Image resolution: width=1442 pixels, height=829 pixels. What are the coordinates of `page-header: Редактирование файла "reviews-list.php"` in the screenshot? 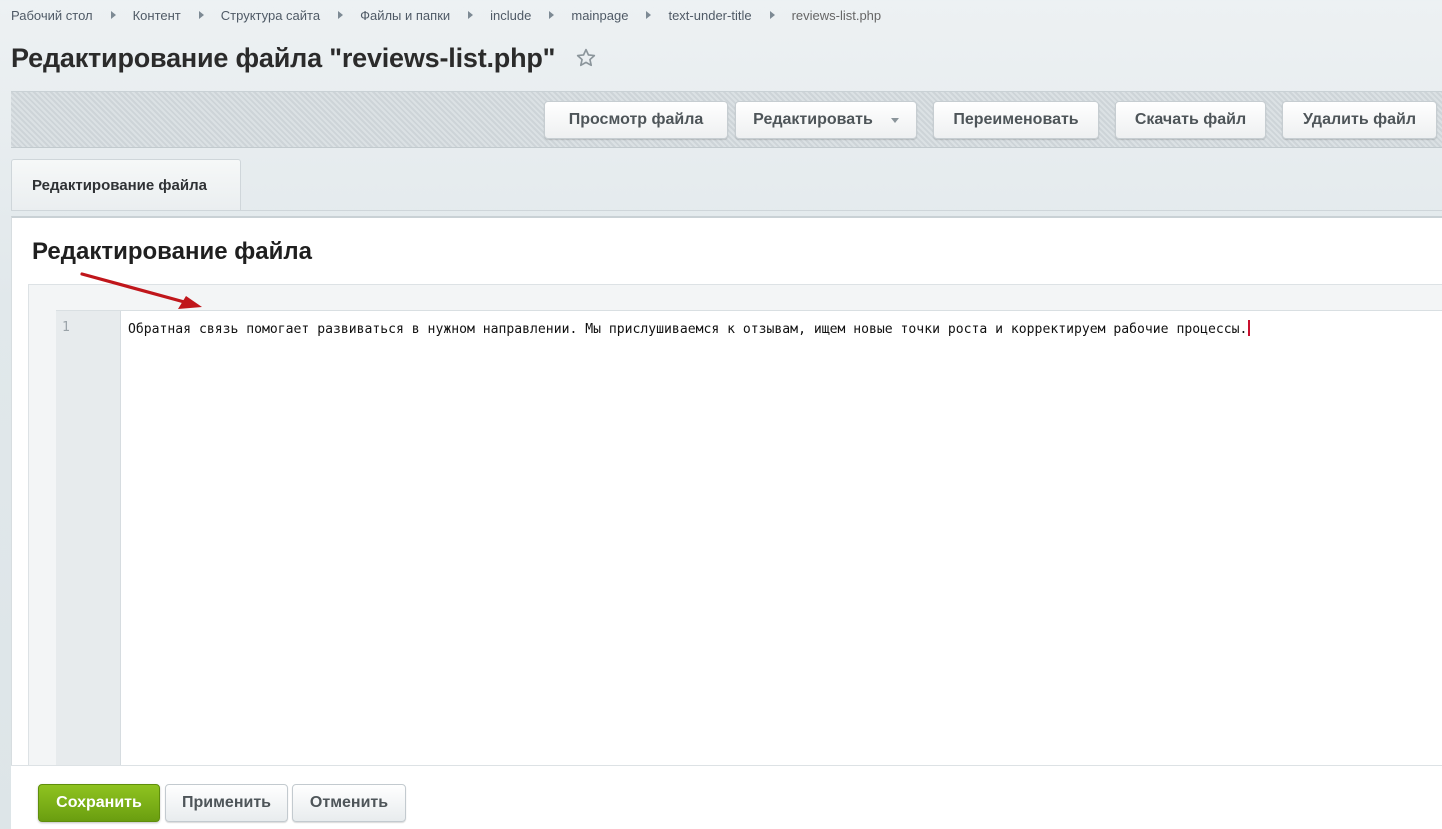 It's located at (305, 58).